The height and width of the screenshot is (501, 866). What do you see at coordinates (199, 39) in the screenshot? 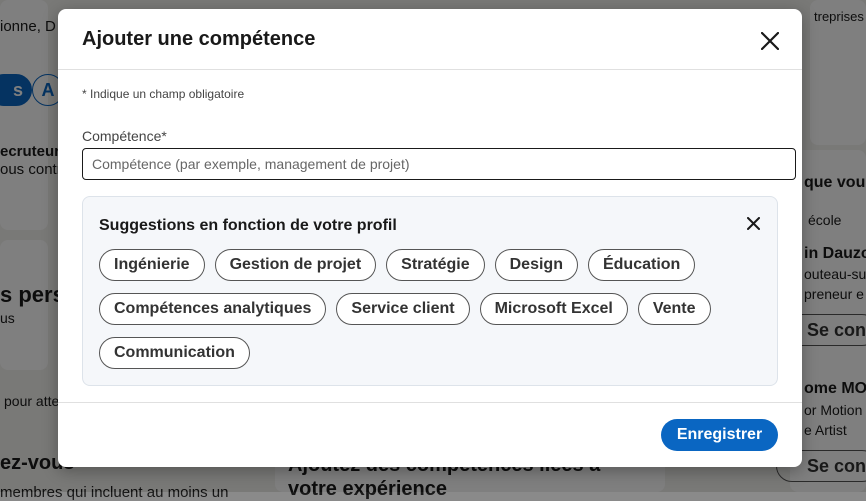
I see `dialog-title: Ajouter une compétence` at bounding box center [199, 39].